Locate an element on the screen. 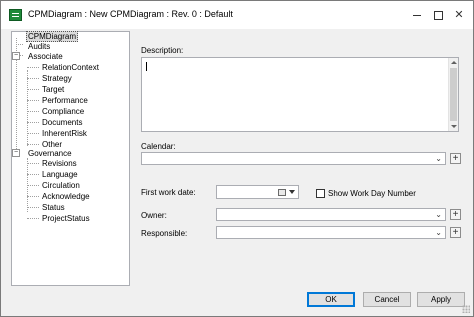 The image size is (474, 317). minimize-button is located at coordinates (417, 15).